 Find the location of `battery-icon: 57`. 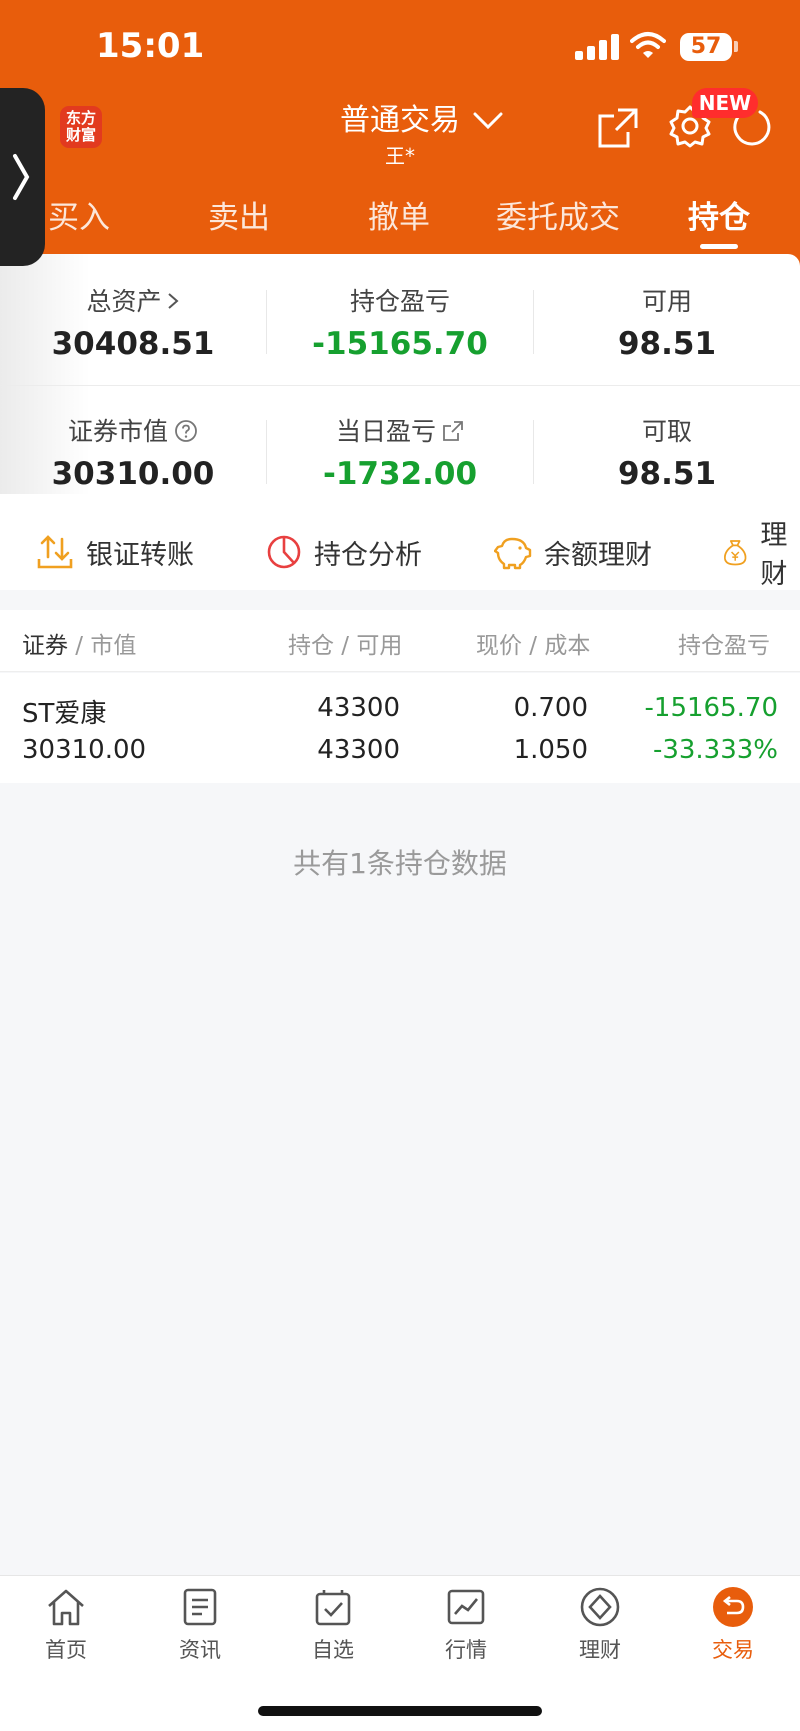

battery-icon: 57 is located at coordinates (706, 47).